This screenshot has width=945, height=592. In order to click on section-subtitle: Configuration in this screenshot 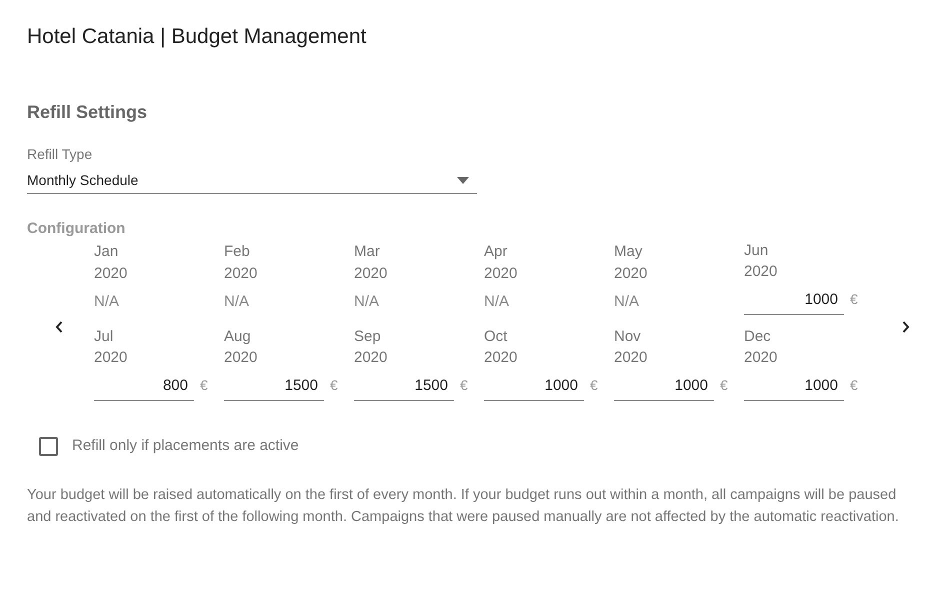, I will do `click(76, 229)`.